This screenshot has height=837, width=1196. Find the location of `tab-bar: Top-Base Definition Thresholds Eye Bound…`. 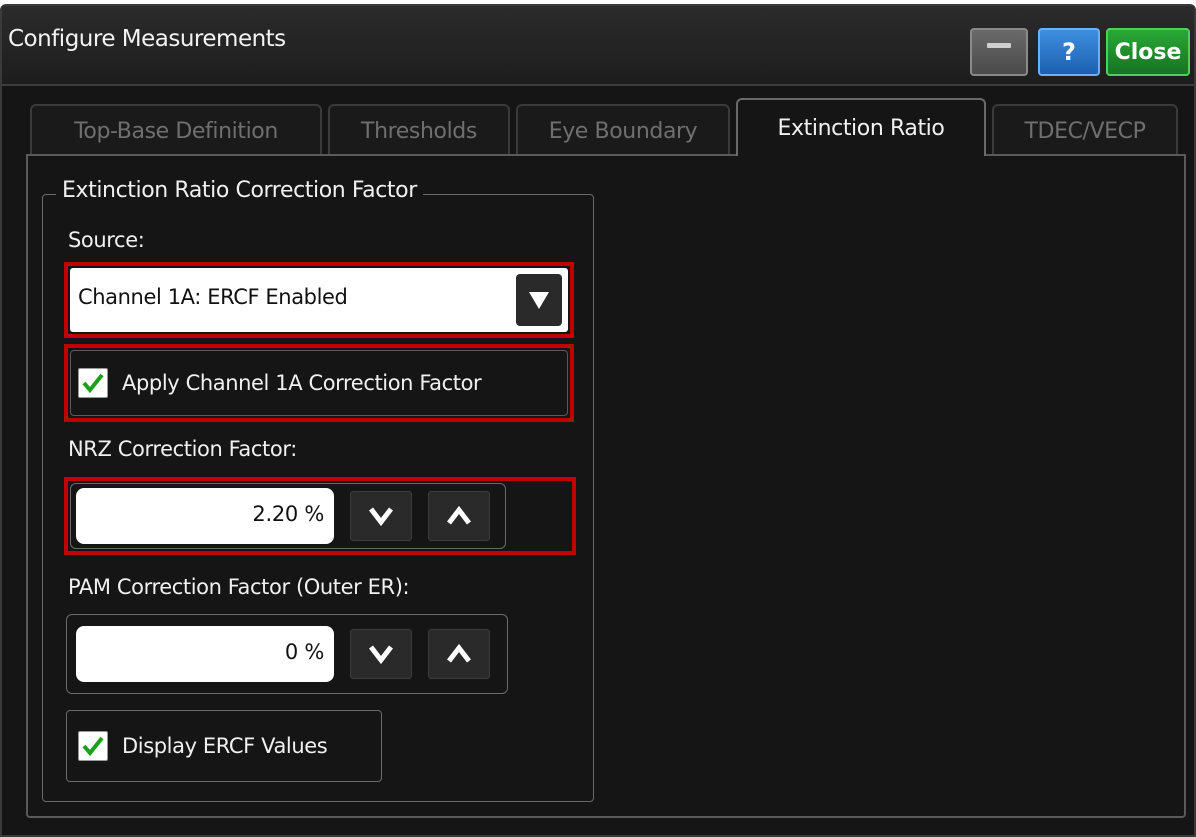

tab-bar: Top-Base Definition Thresholds Eye Bound… is located at coordinates (606, 127).